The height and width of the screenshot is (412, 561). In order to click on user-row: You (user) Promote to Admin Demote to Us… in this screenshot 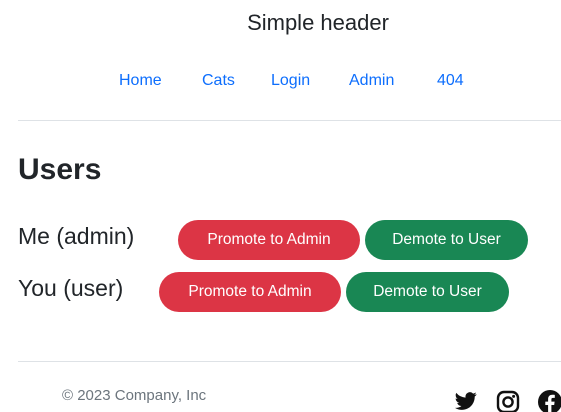, I will do `click(268, 292)`.